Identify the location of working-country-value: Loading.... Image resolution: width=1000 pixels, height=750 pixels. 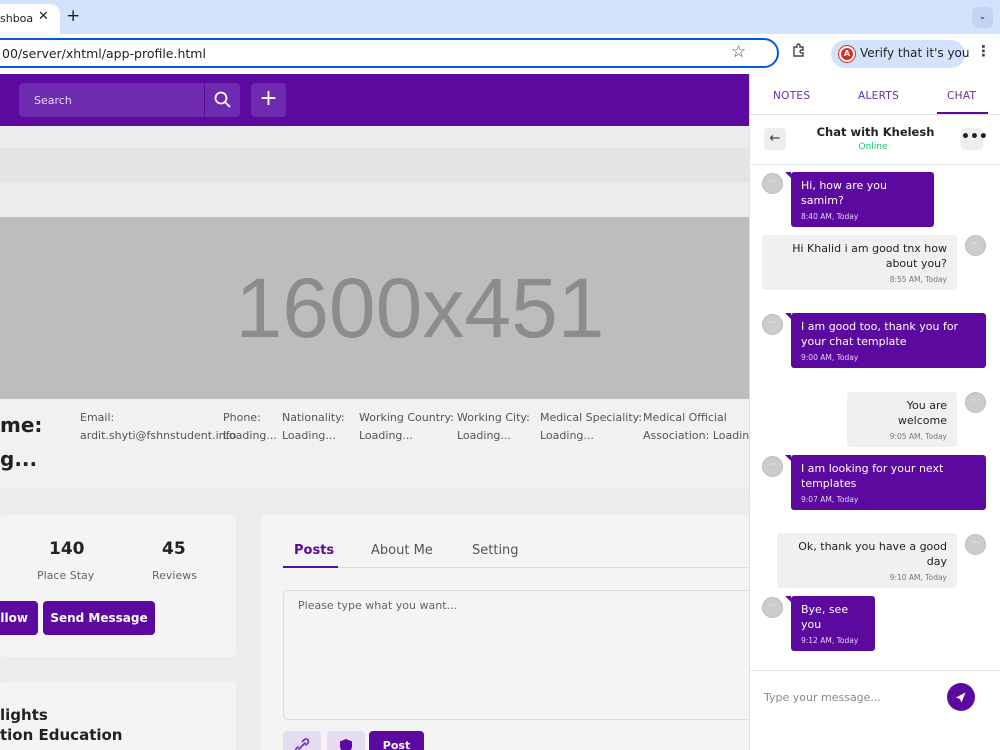
(386, 435).